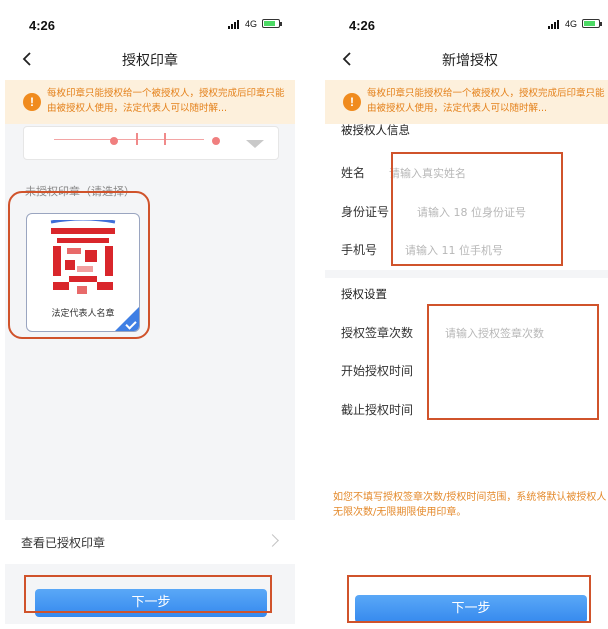  Describe the element at coordinates (129, 139) in the screenshot. I see `seal-strip-line` at that location.